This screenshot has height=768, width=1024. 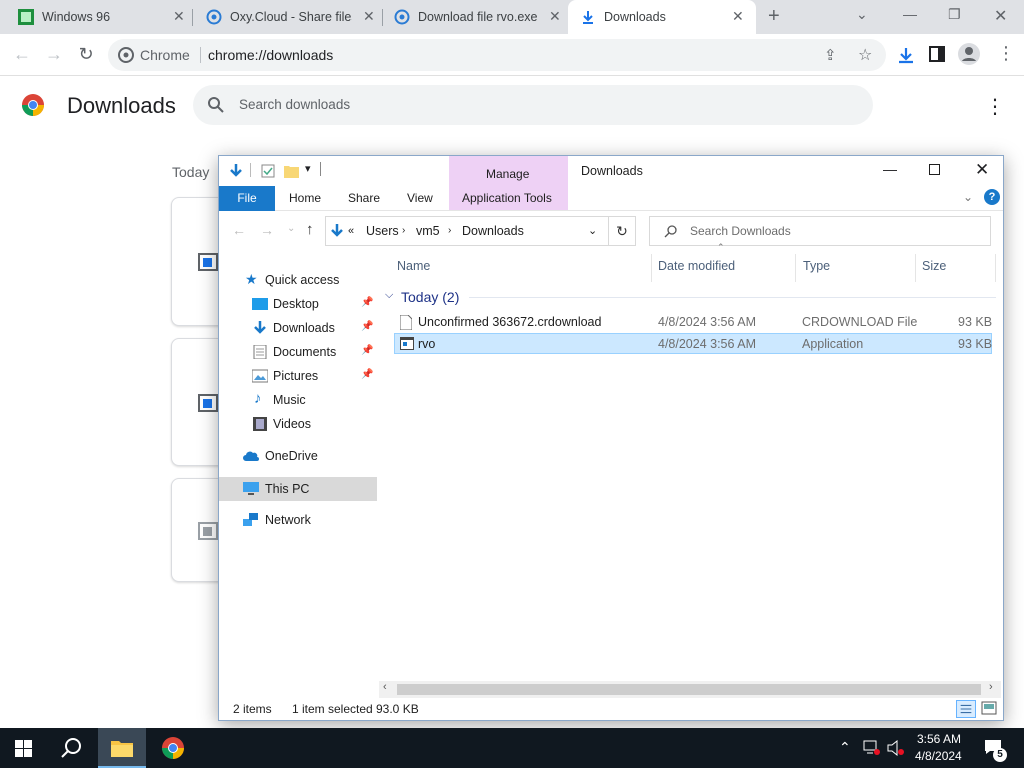 I want to click on nav-documents: Documents 📌, so click(x=298, y=352).